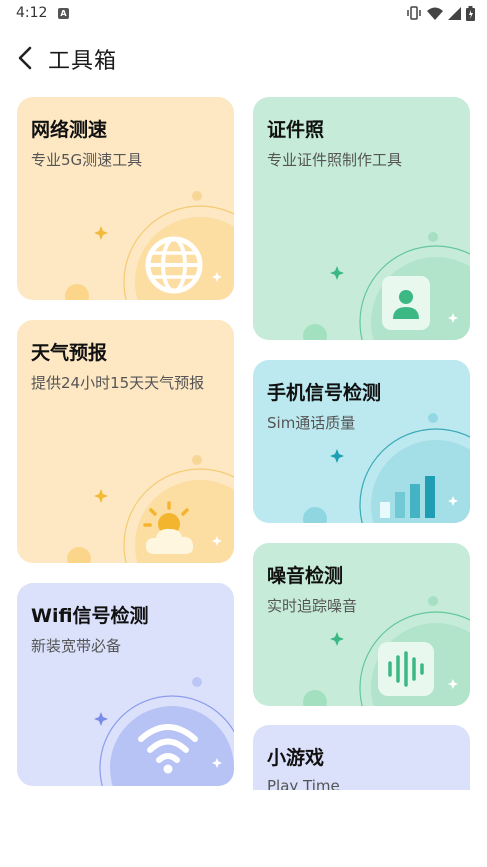 This screenshot has height=867, width=487. What do you see at coordinates (312, 606) in the screenshot?
I see `card-subtitle: 实时追踪噪音` at bounding box center [312, 606].